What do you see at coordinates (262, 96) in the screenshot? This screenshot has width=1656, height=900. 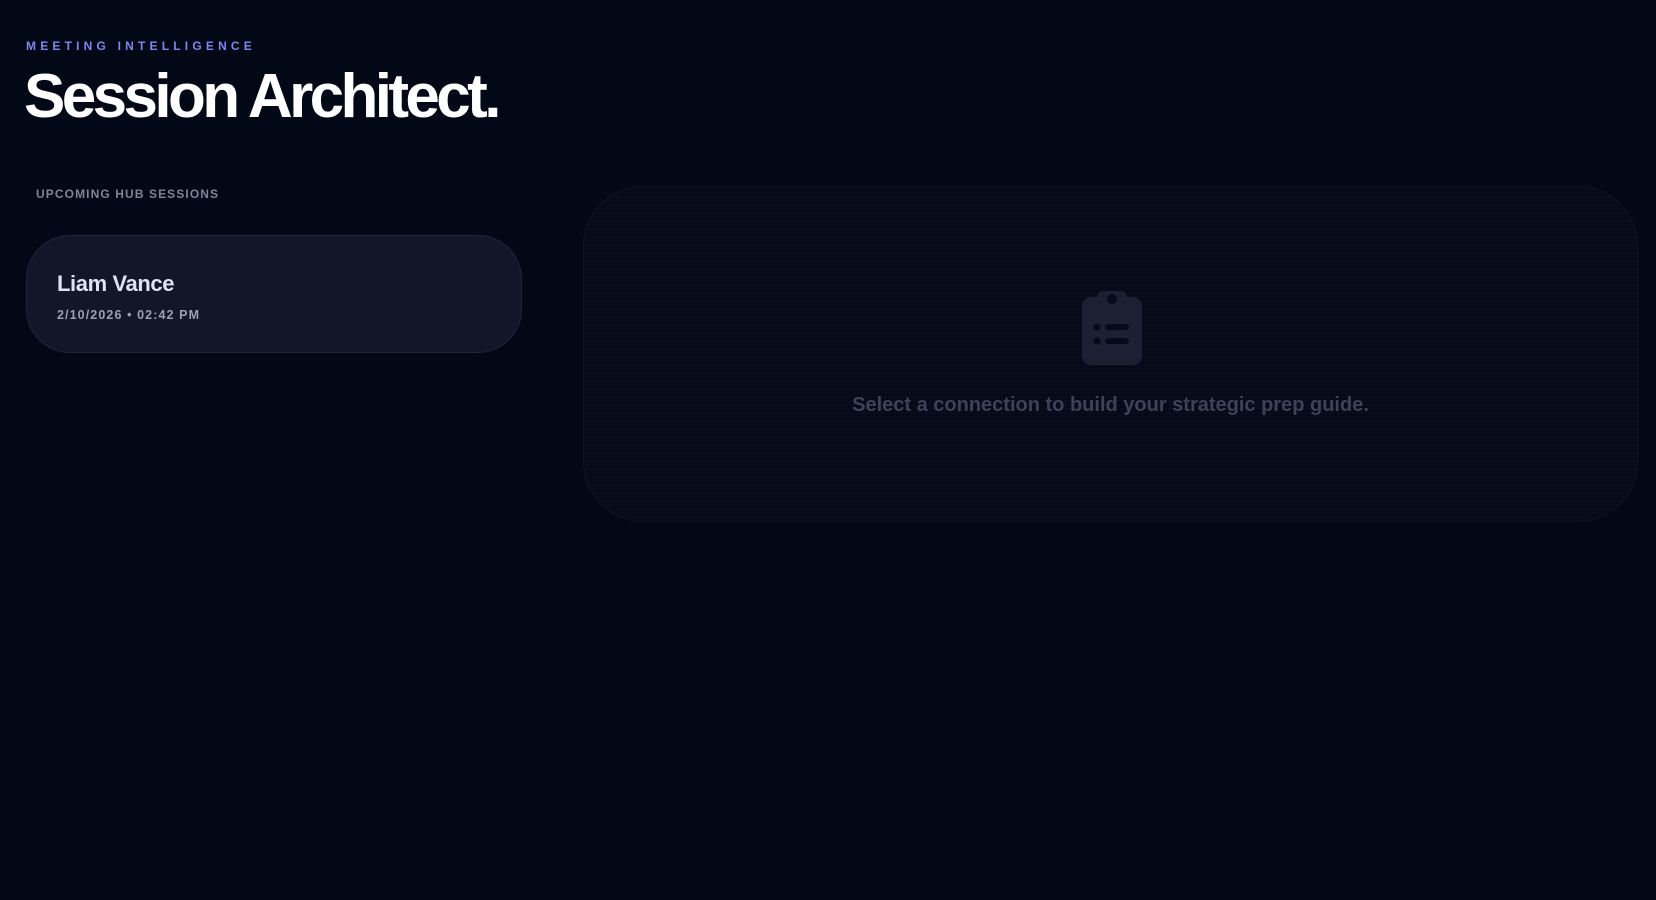 I see `page-title: Session Architect.` at bounding box center [262, 96].